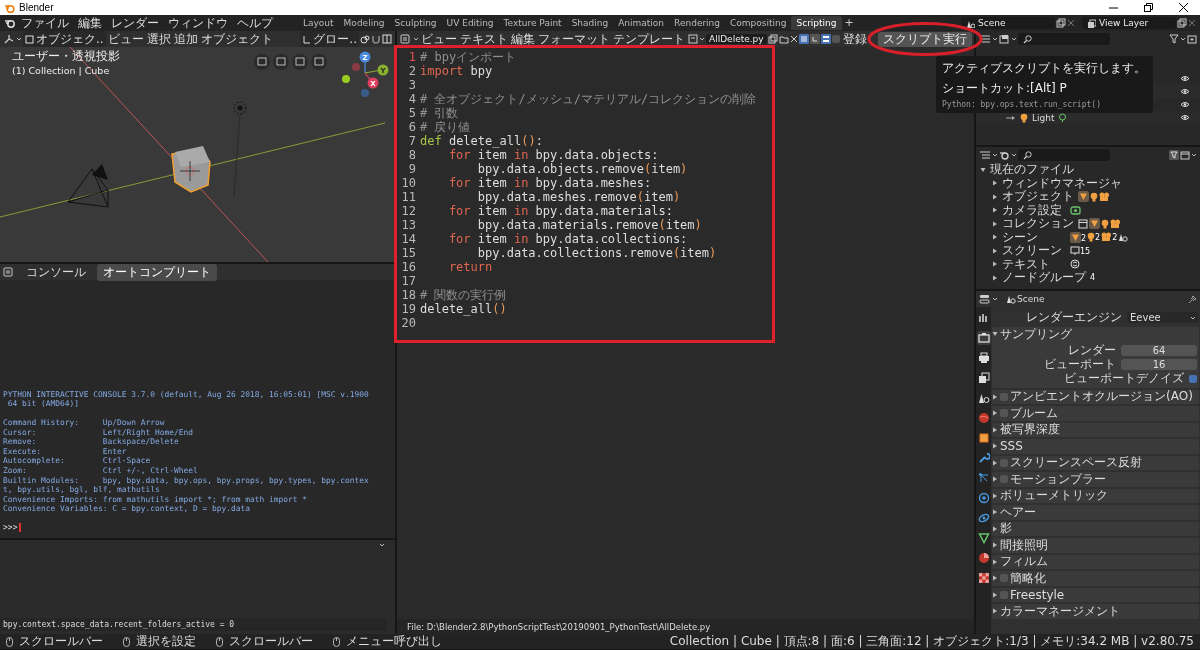  What do you see at coordinates (849, 23) in the screenshot?
I see `add-workspace-button: +` at bounding box center [849, 23].